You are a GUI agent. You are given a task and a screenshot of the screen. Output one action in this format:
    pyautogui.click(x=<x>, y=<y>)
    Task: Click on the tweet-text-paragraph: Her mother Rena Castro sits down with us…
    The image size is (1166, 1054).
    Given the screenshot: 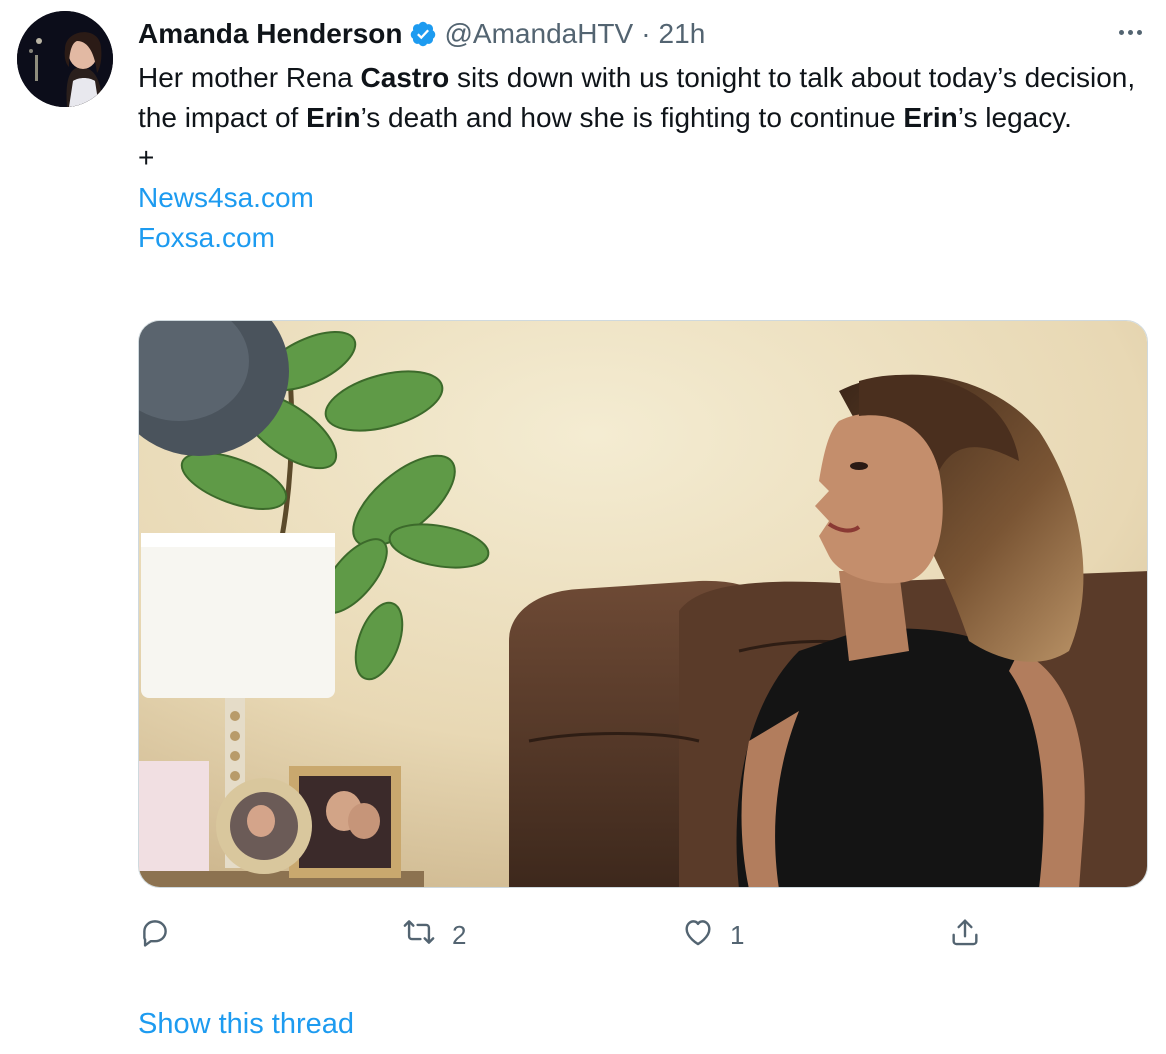 What is the action you would take?
    pyautogui.click(x=638, y=98)
    